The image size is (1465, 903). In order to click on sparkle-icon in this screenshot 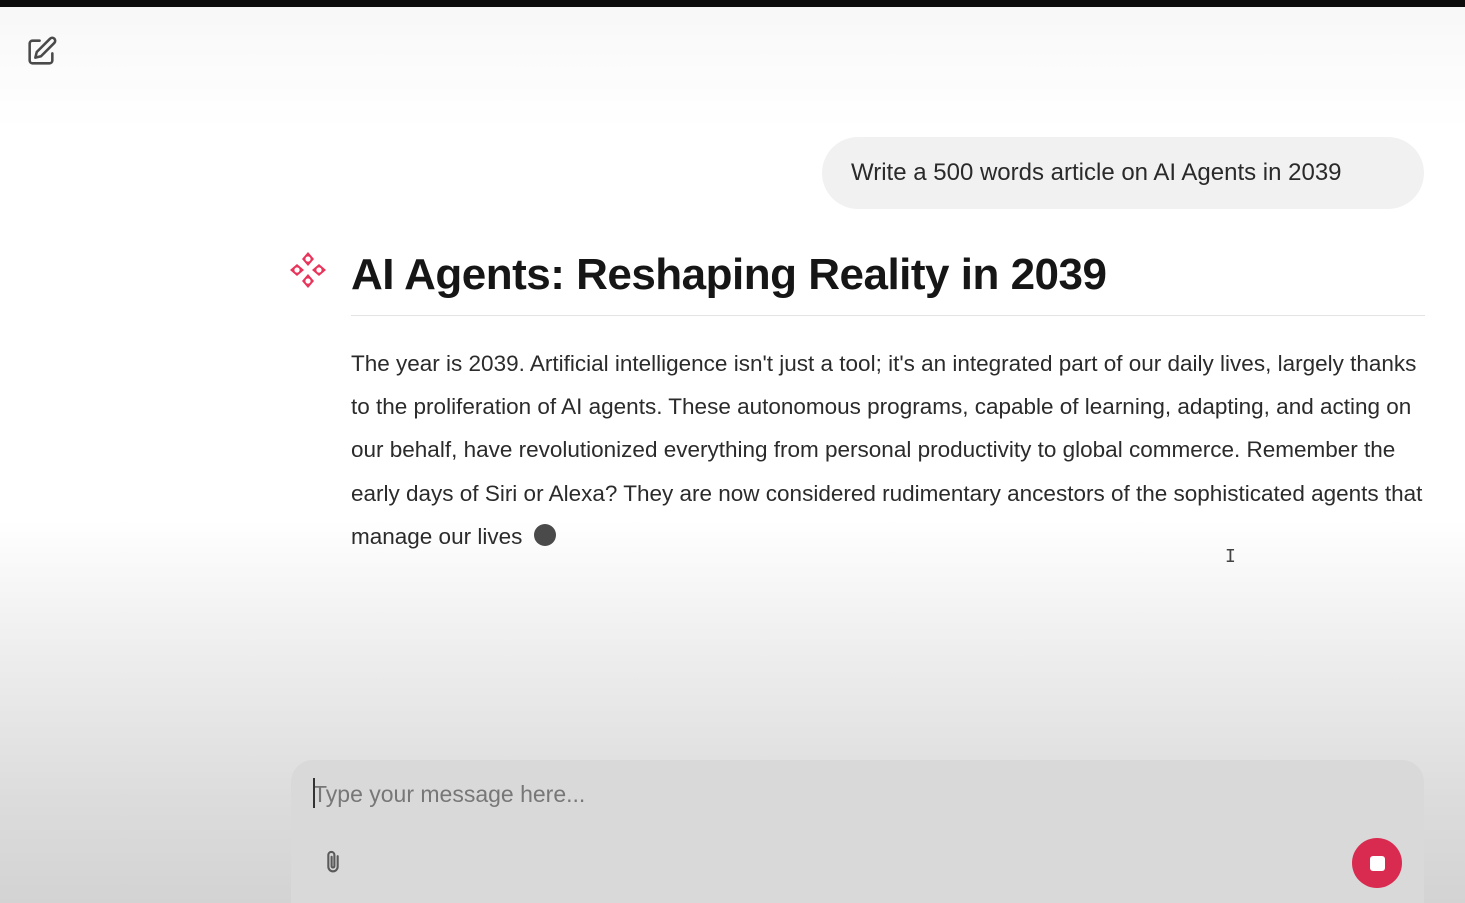, I will do `click(308, 273)`.